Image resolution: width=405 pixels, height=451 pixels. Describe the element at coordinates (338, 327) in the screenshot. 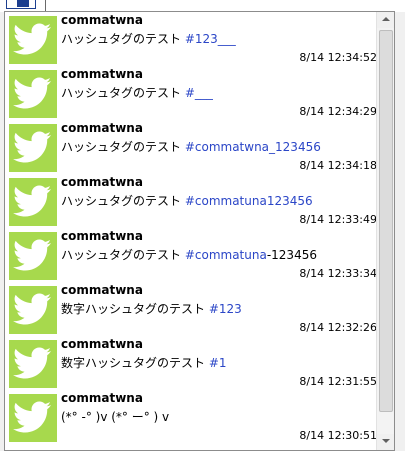

I see `tweet-timestamp: 8/14 12:32:26` at that location.